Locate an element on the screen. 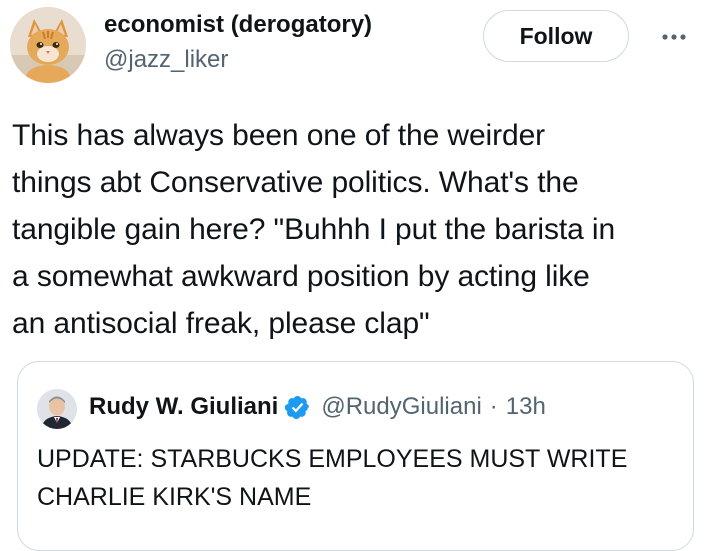 The image size is (709, 551). person-avatar-icon is located at coordinates (57, 409).